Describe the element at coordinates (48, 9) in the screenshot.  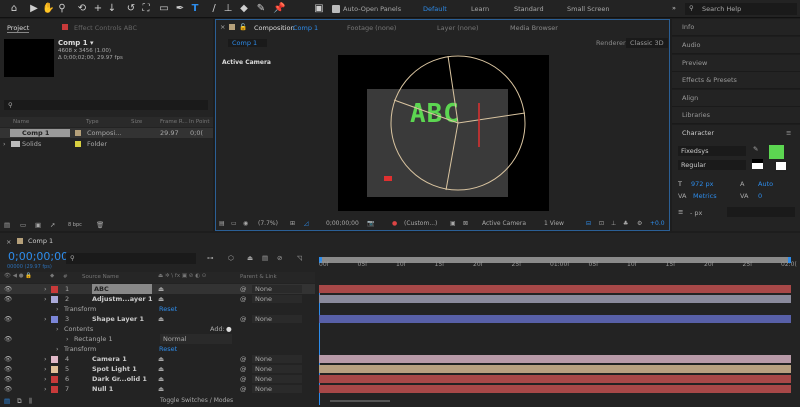
I see `hand-tool-icon: ✋` at that location.